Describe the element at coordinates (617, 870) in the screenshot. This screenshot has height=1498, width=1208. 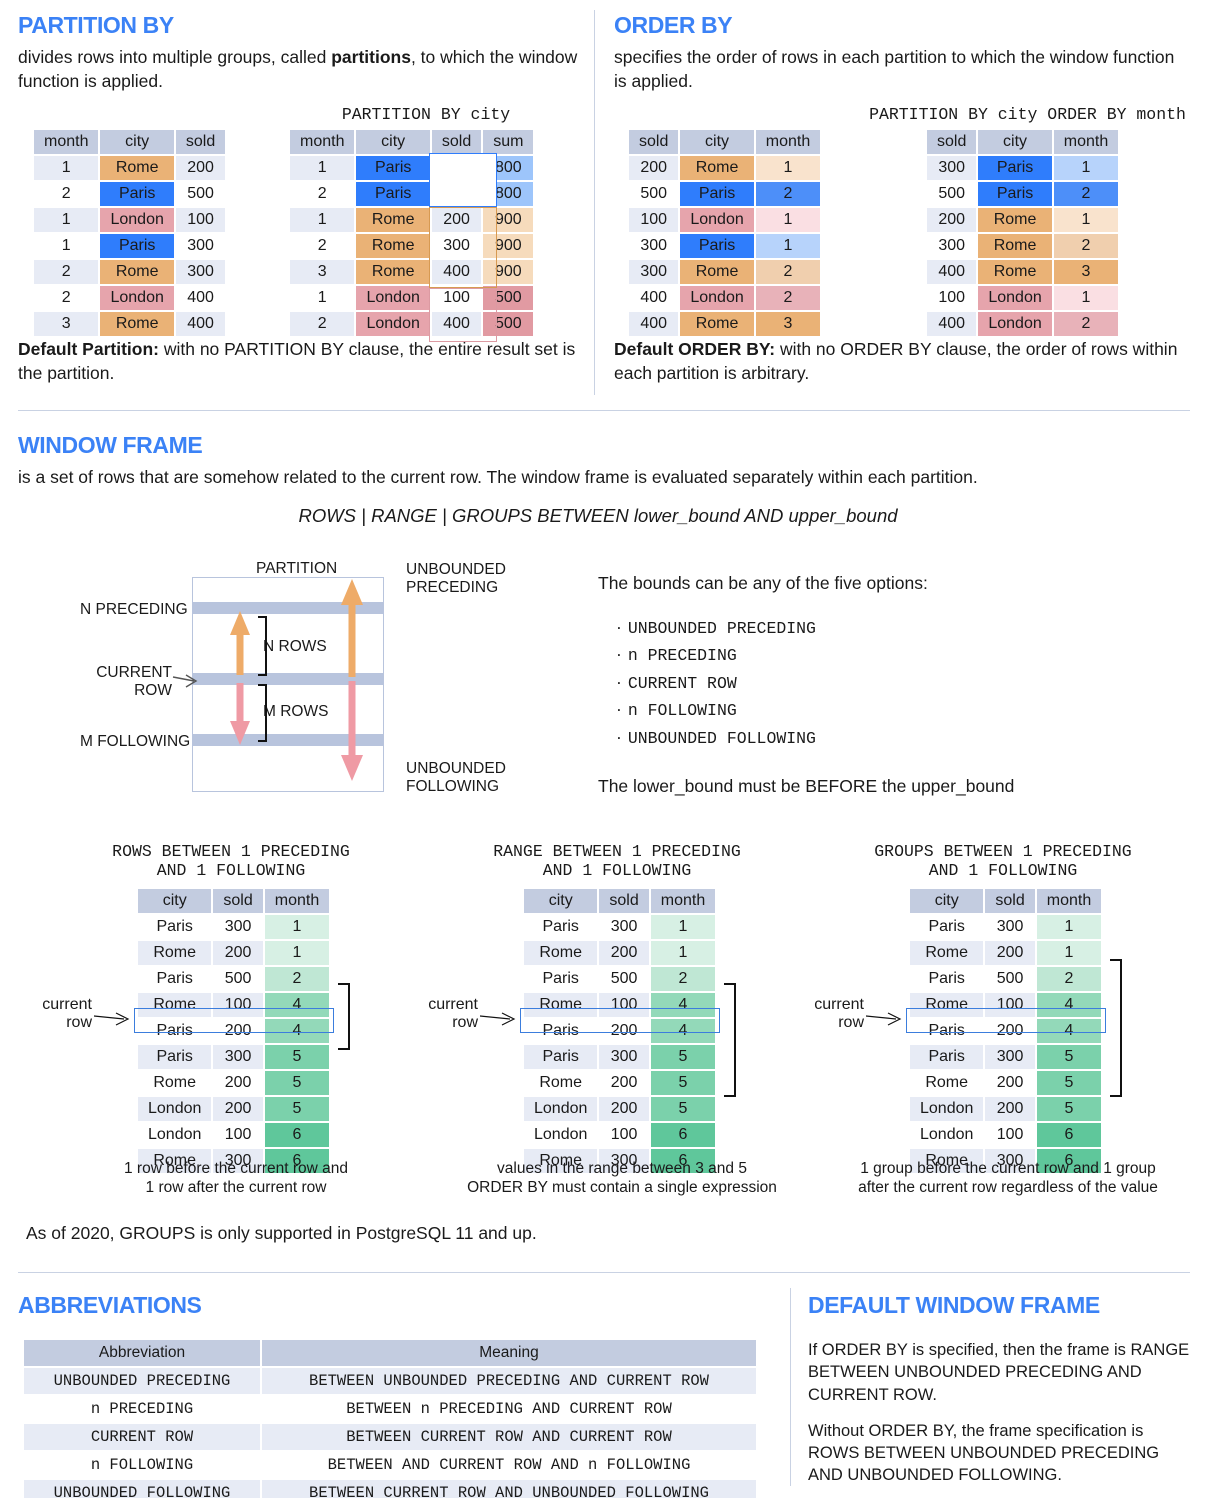
I see `frame-caption-line2: AND 1 FOLLOWING` at that location.